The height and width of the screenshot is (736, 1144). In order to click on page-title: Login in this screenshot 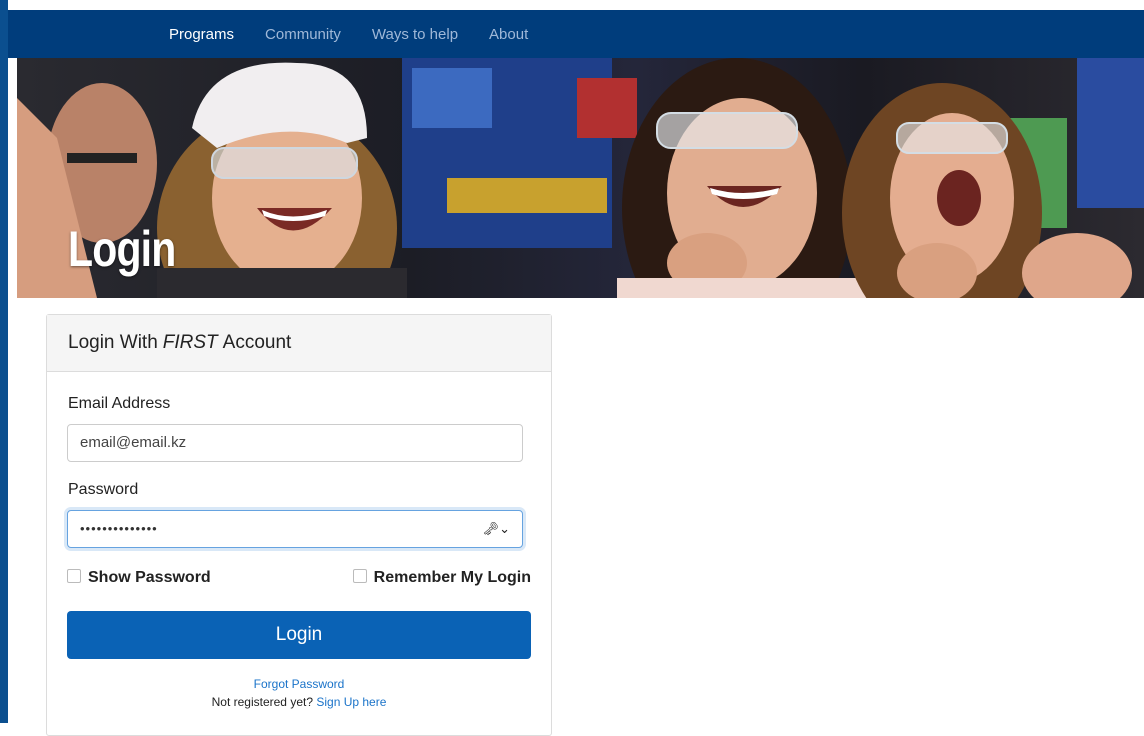, I will do `click(122, 249)`.